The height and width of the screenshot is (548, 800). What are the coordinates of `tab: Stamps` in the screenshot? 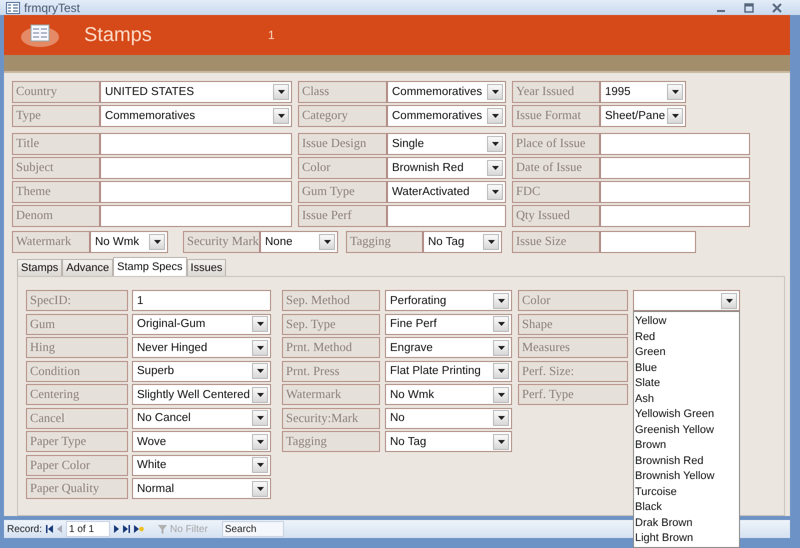 It's located at (39, 267).